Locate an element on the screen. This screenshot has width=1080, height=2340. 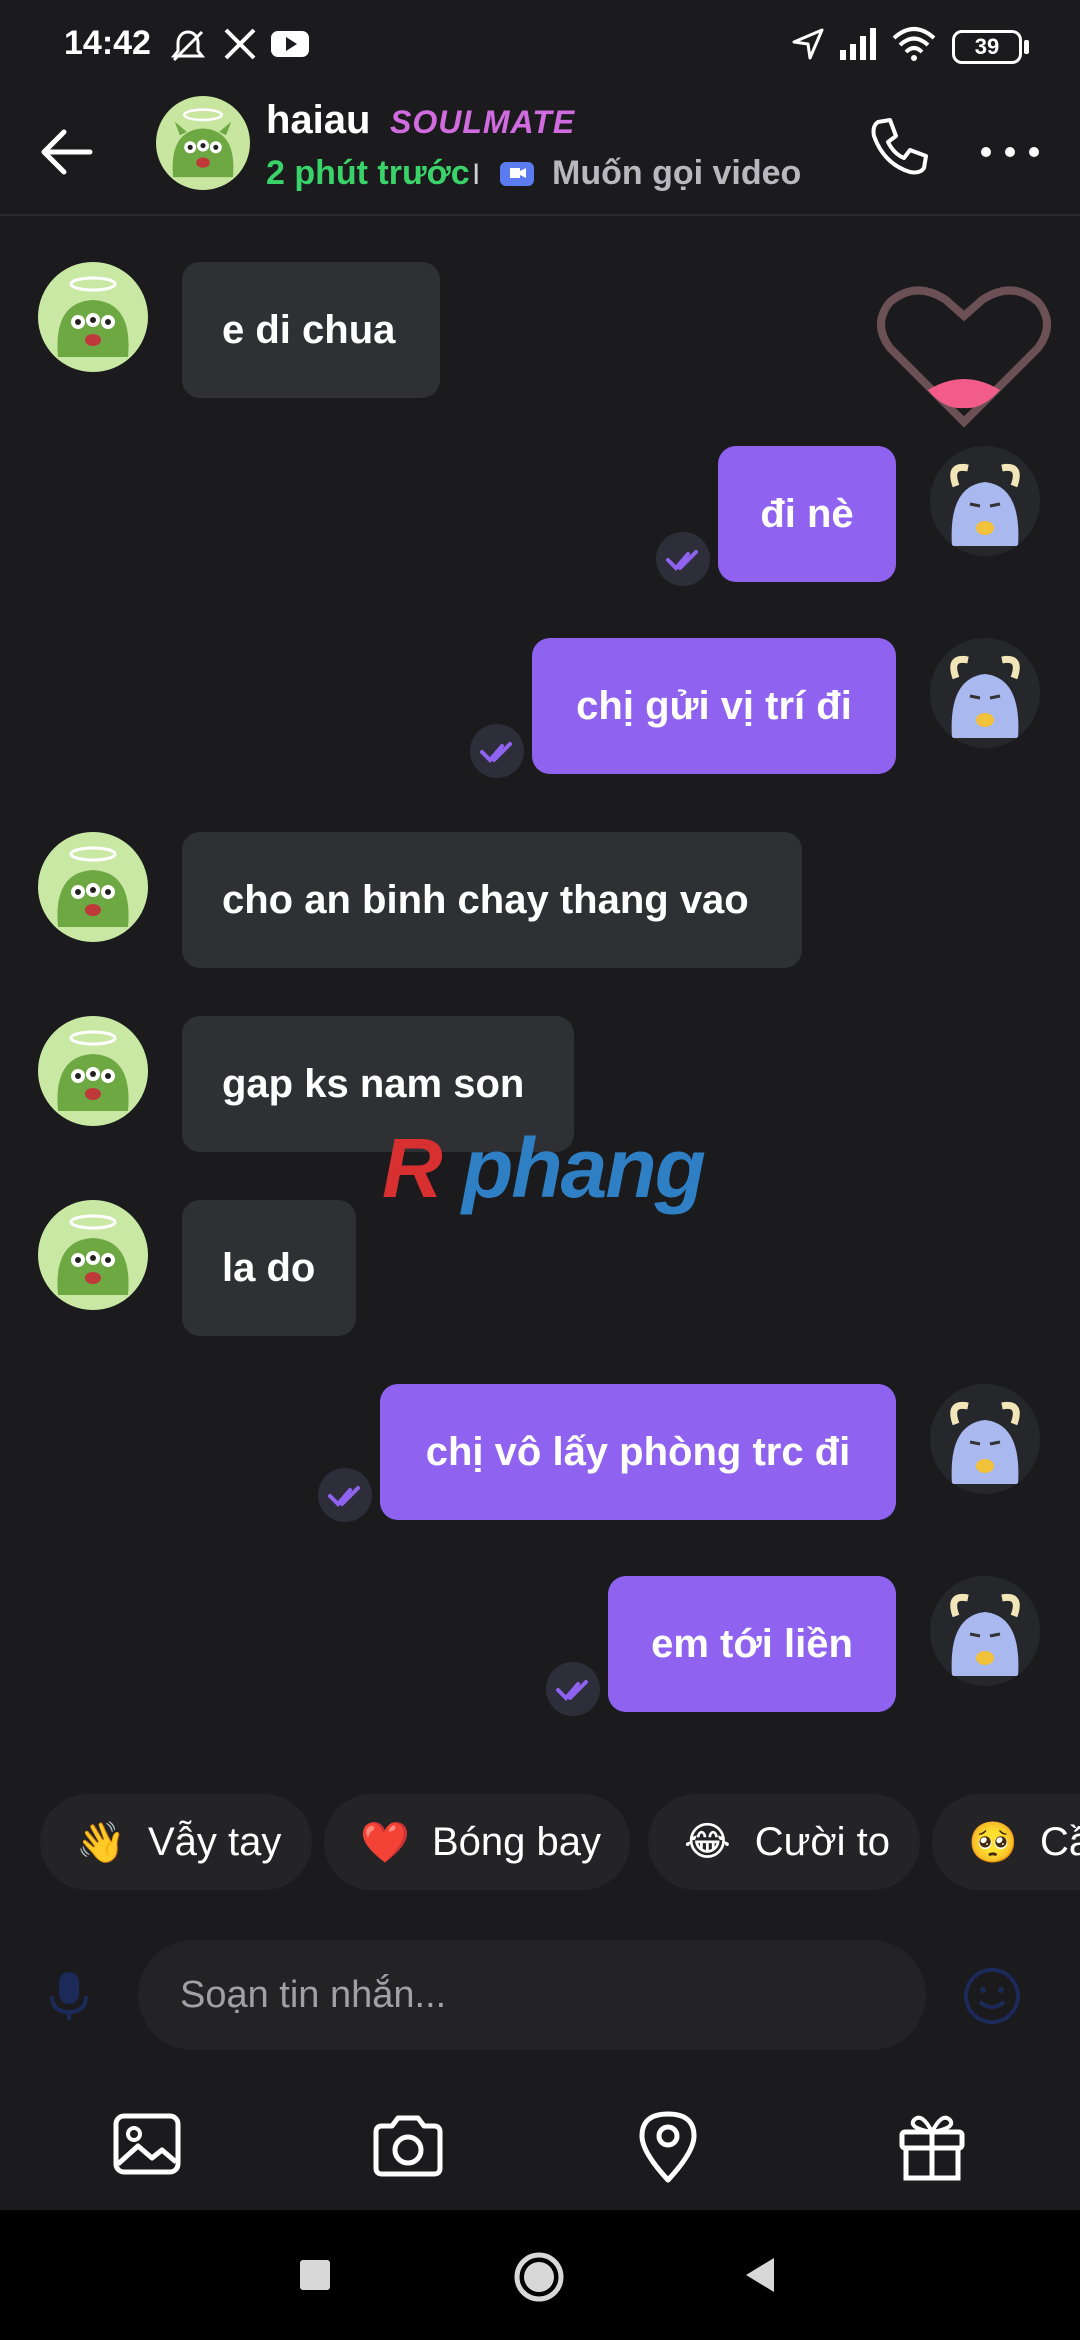
message-bubble-incoming: cho an binh chay thang vao is located at coordinates (492, 900).